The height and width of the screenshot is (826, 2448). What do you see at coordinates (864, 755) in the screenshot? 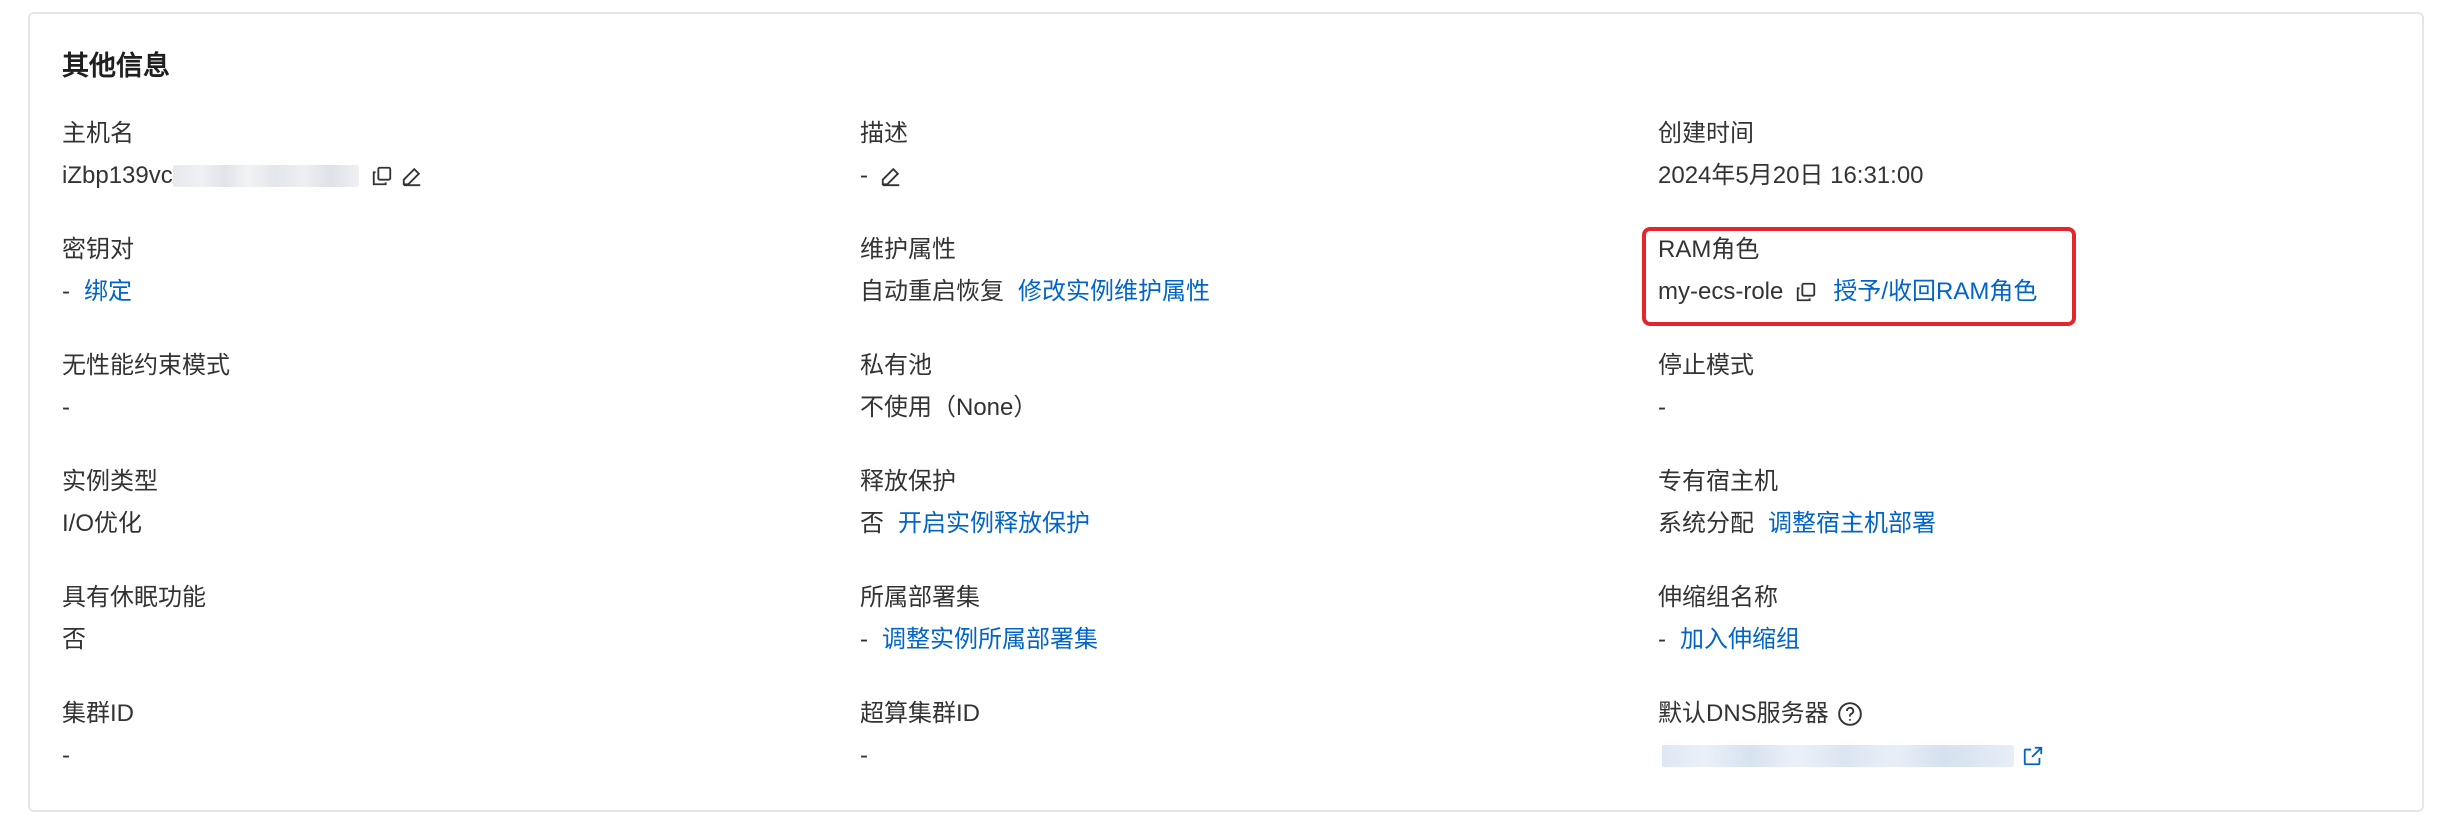
I see `supercomputing-cluster-id-text: -` at bounding box center [864, 755].